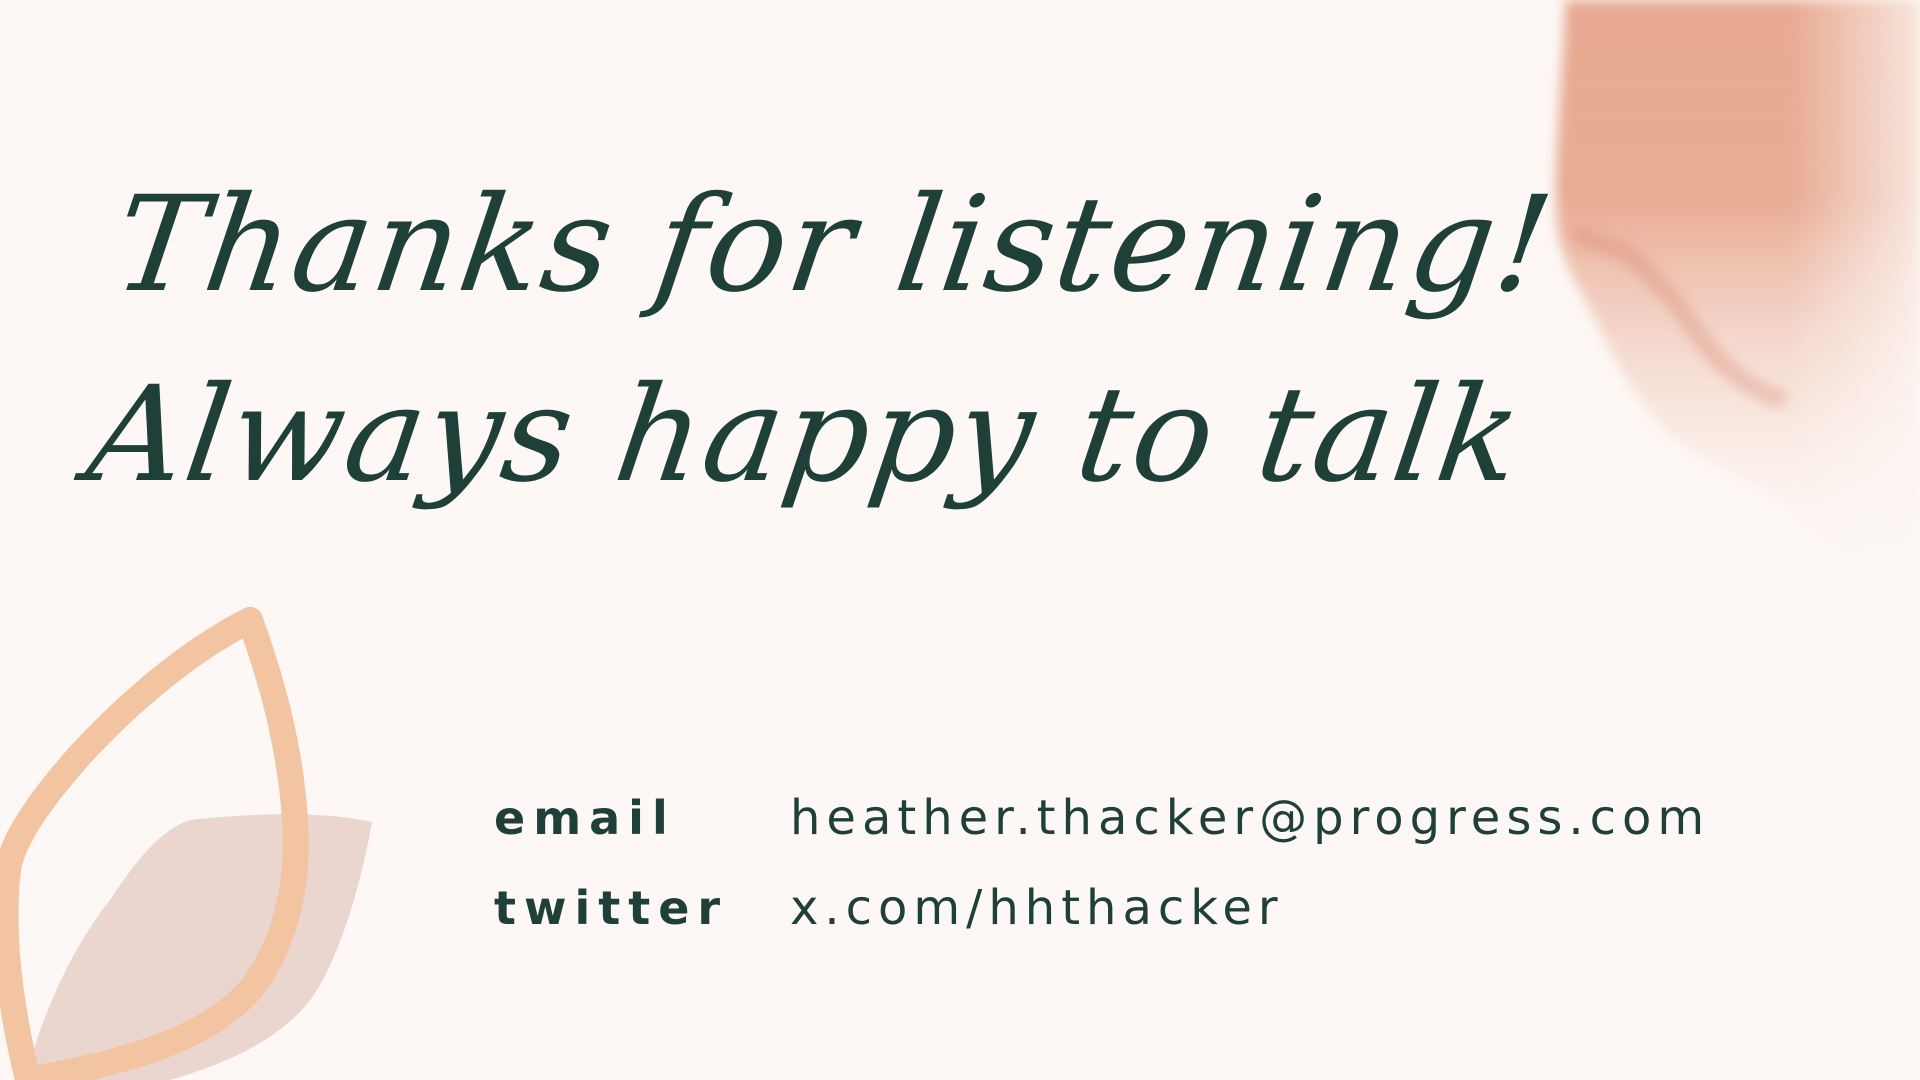 The image size is (1920, 1080). What do you see at coordinates (805, 435) in the screenshot?
I see `headline-line-2: Always happy to talk` at bounding box center [805, 435].